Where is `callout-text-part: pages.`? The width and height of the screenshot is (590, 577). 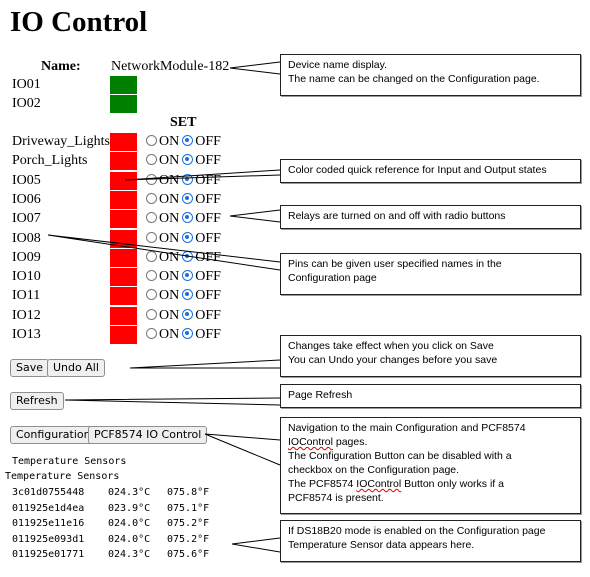 callout-text-part: pages. is located at coordinates (350, 442).